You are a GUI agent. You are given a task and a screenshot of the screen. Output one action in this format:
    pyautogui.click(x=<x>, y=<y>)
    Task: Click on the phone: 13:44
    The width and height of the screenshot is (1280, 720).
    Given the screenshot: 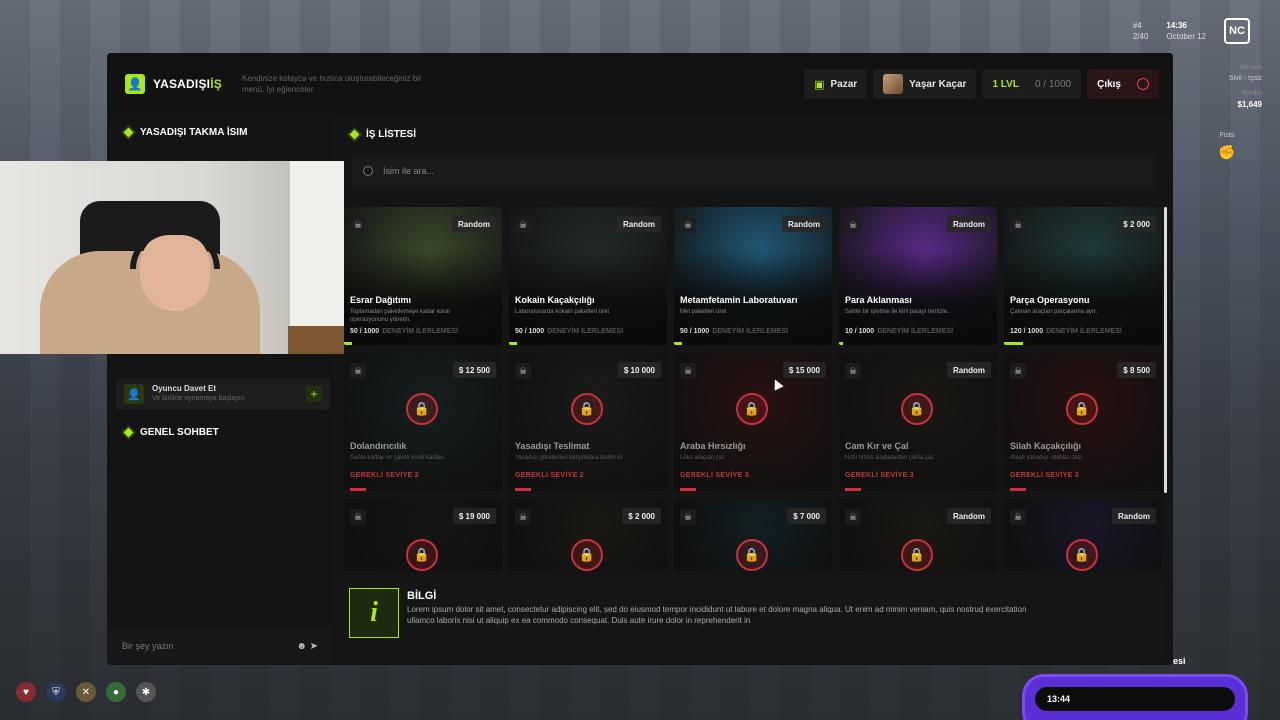 What is the action you would take?
    pyautogui.click(x=1135, y=697)
    